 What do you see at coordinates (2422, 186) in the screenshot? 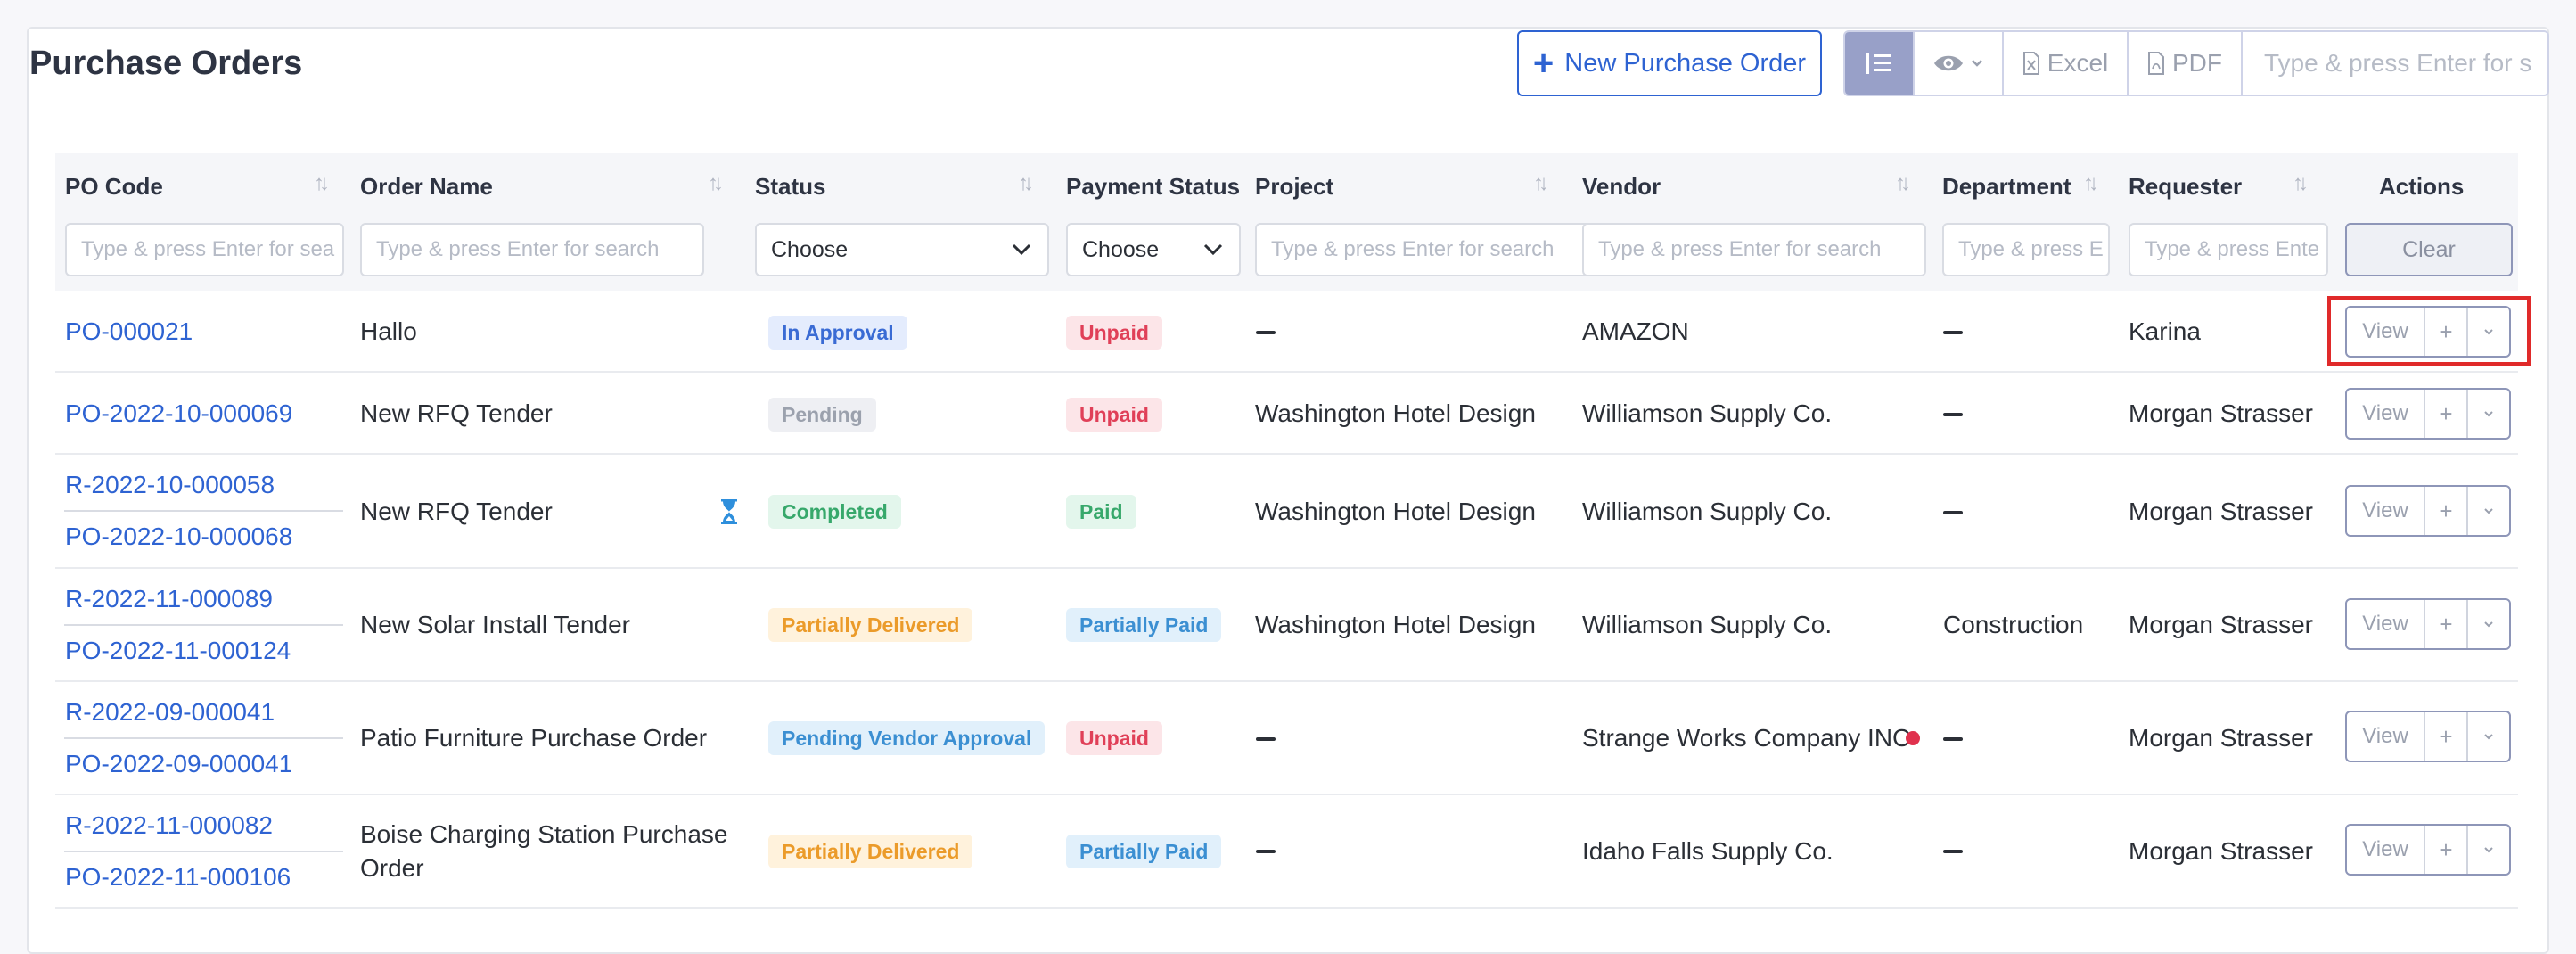
I see `column-header-actions: Actions` at bounding box center [2422, 186].